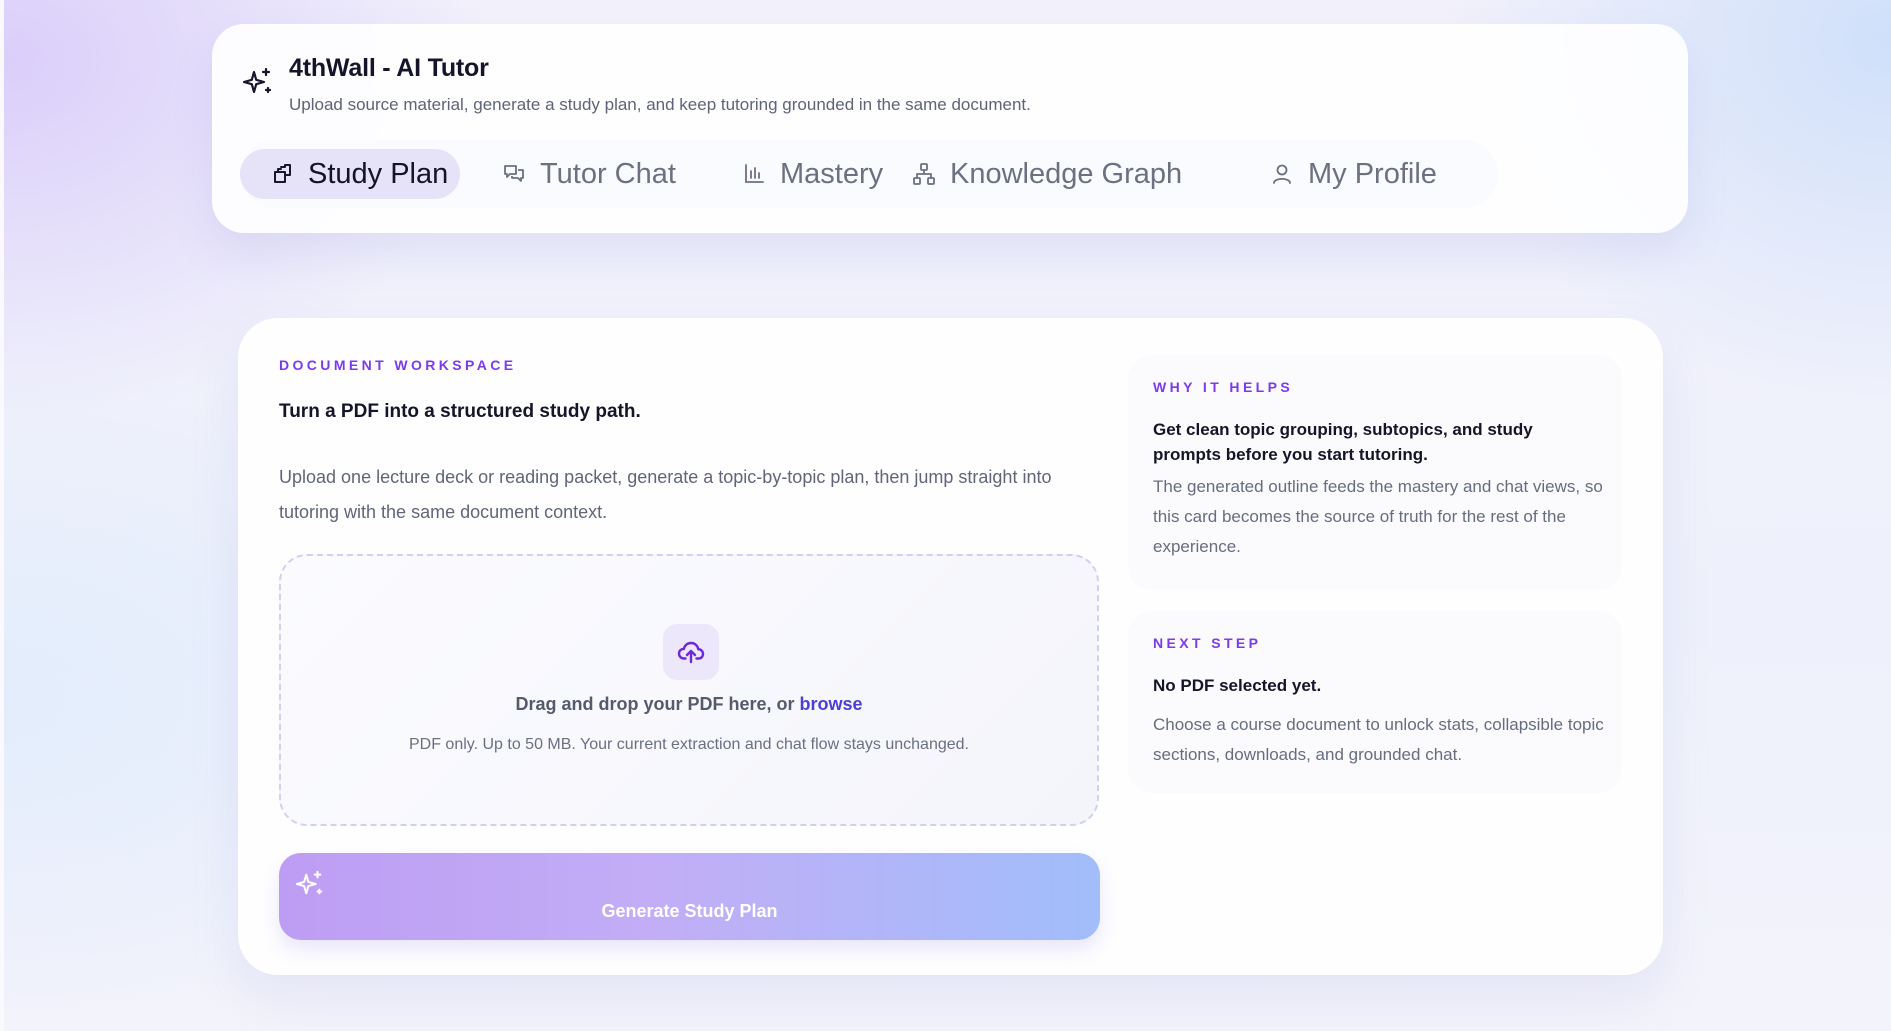 This screenshot has height=1031, width=1891. What do you see at coordinates (514, 173) in the screenshot?
I see `chat-icon` at bounding box center [514, 173].